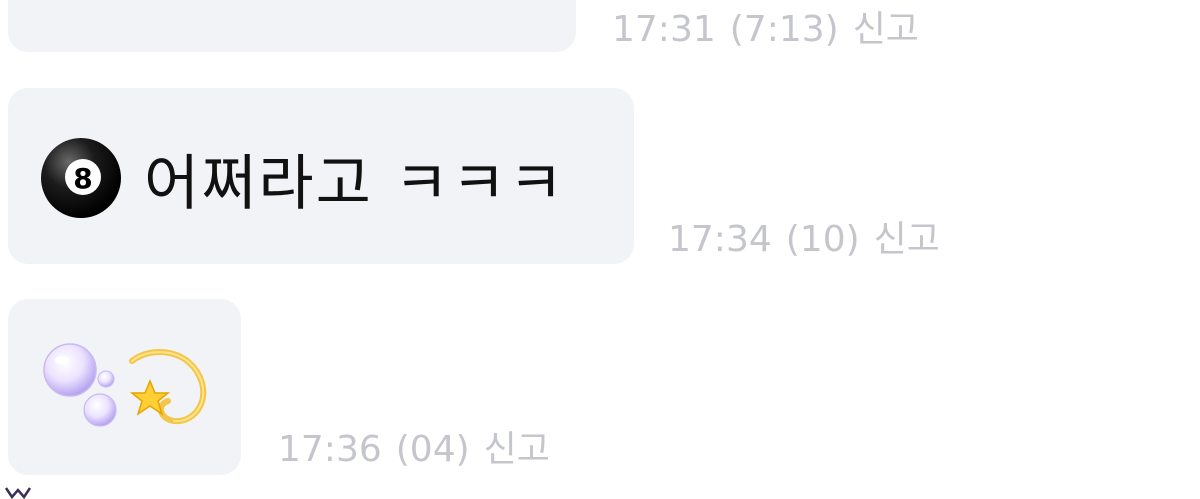 The height and width of the screenshot is (499, 1200). I want to click on message-meta: 17:34 (10) 신고, so click(811, 236).